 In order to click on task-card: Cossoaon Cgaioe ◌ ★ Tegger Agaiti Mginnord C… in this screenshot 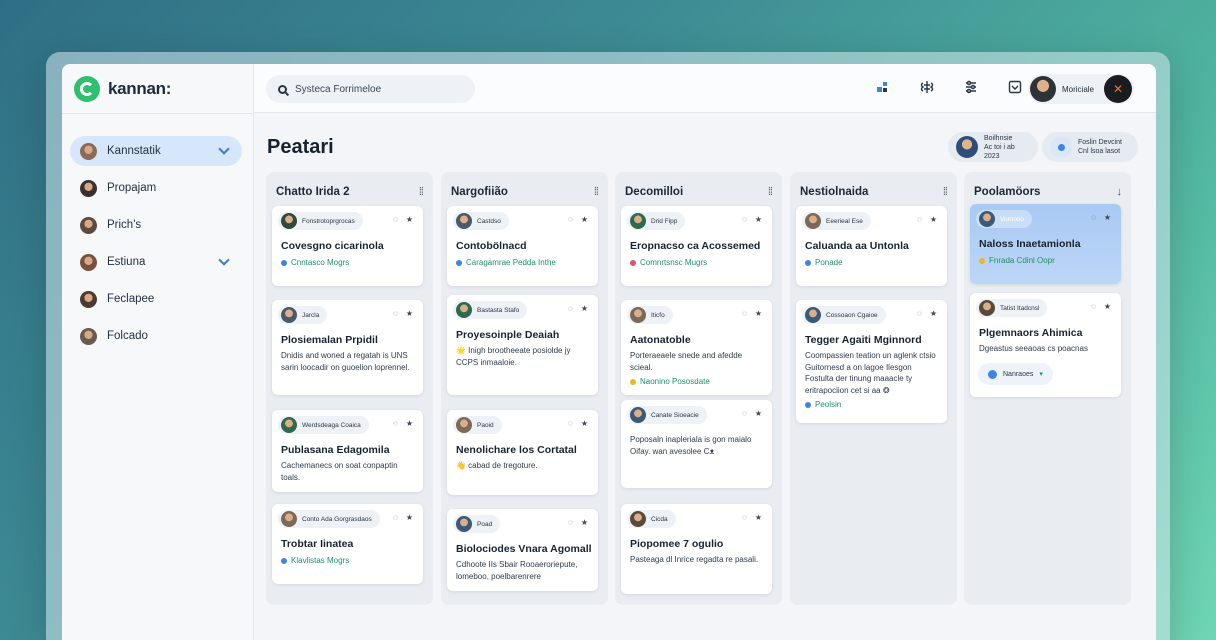, I will do `click(871, 361)`.